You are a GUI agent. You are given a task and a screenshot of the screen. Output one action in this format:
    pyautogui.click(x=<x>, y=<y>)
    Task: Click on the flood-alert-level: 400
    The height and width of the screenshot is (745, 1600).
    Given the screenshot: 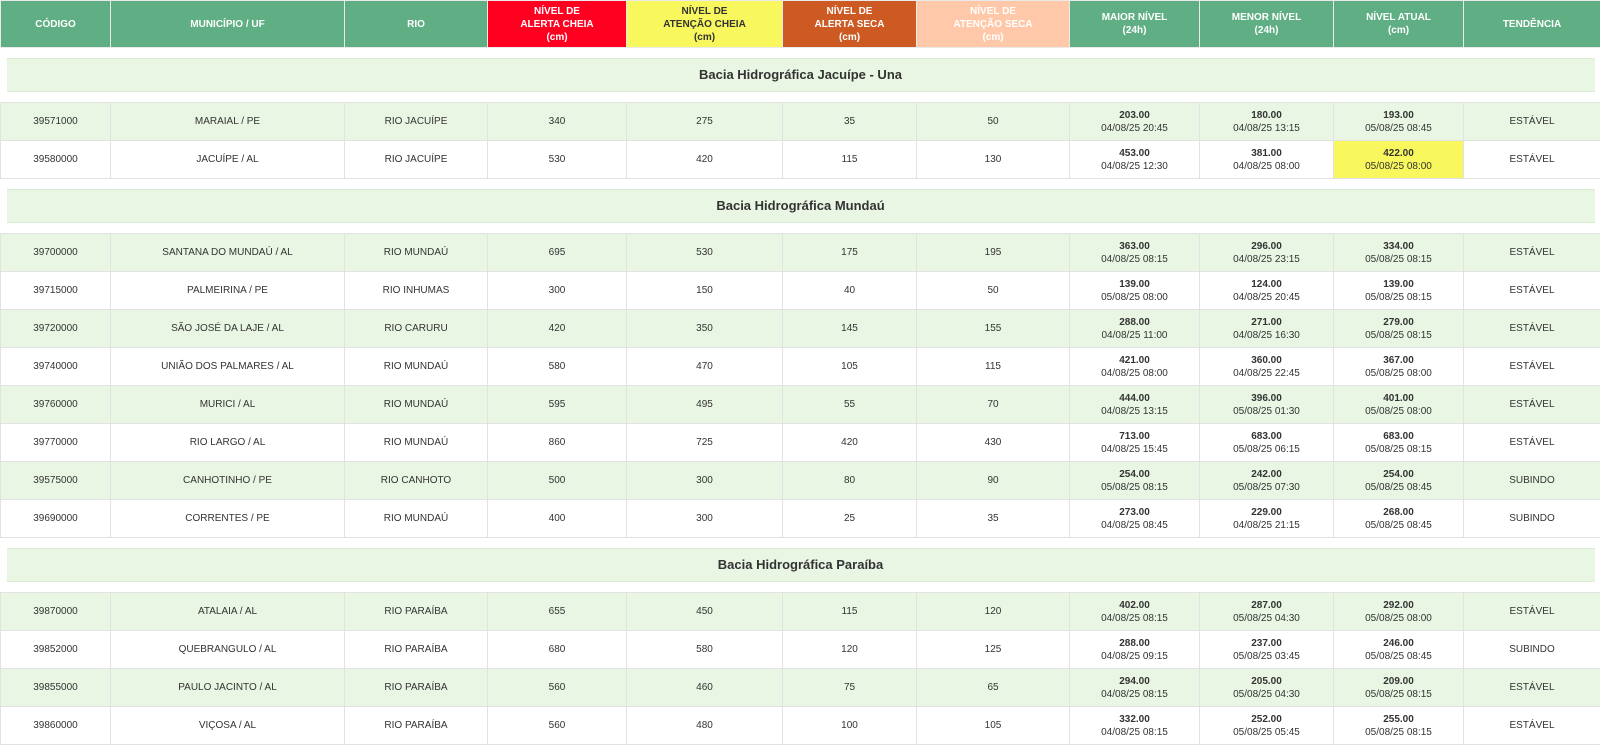 What is the action you would take?
    pyautogui.click(x=557, y=519)
    